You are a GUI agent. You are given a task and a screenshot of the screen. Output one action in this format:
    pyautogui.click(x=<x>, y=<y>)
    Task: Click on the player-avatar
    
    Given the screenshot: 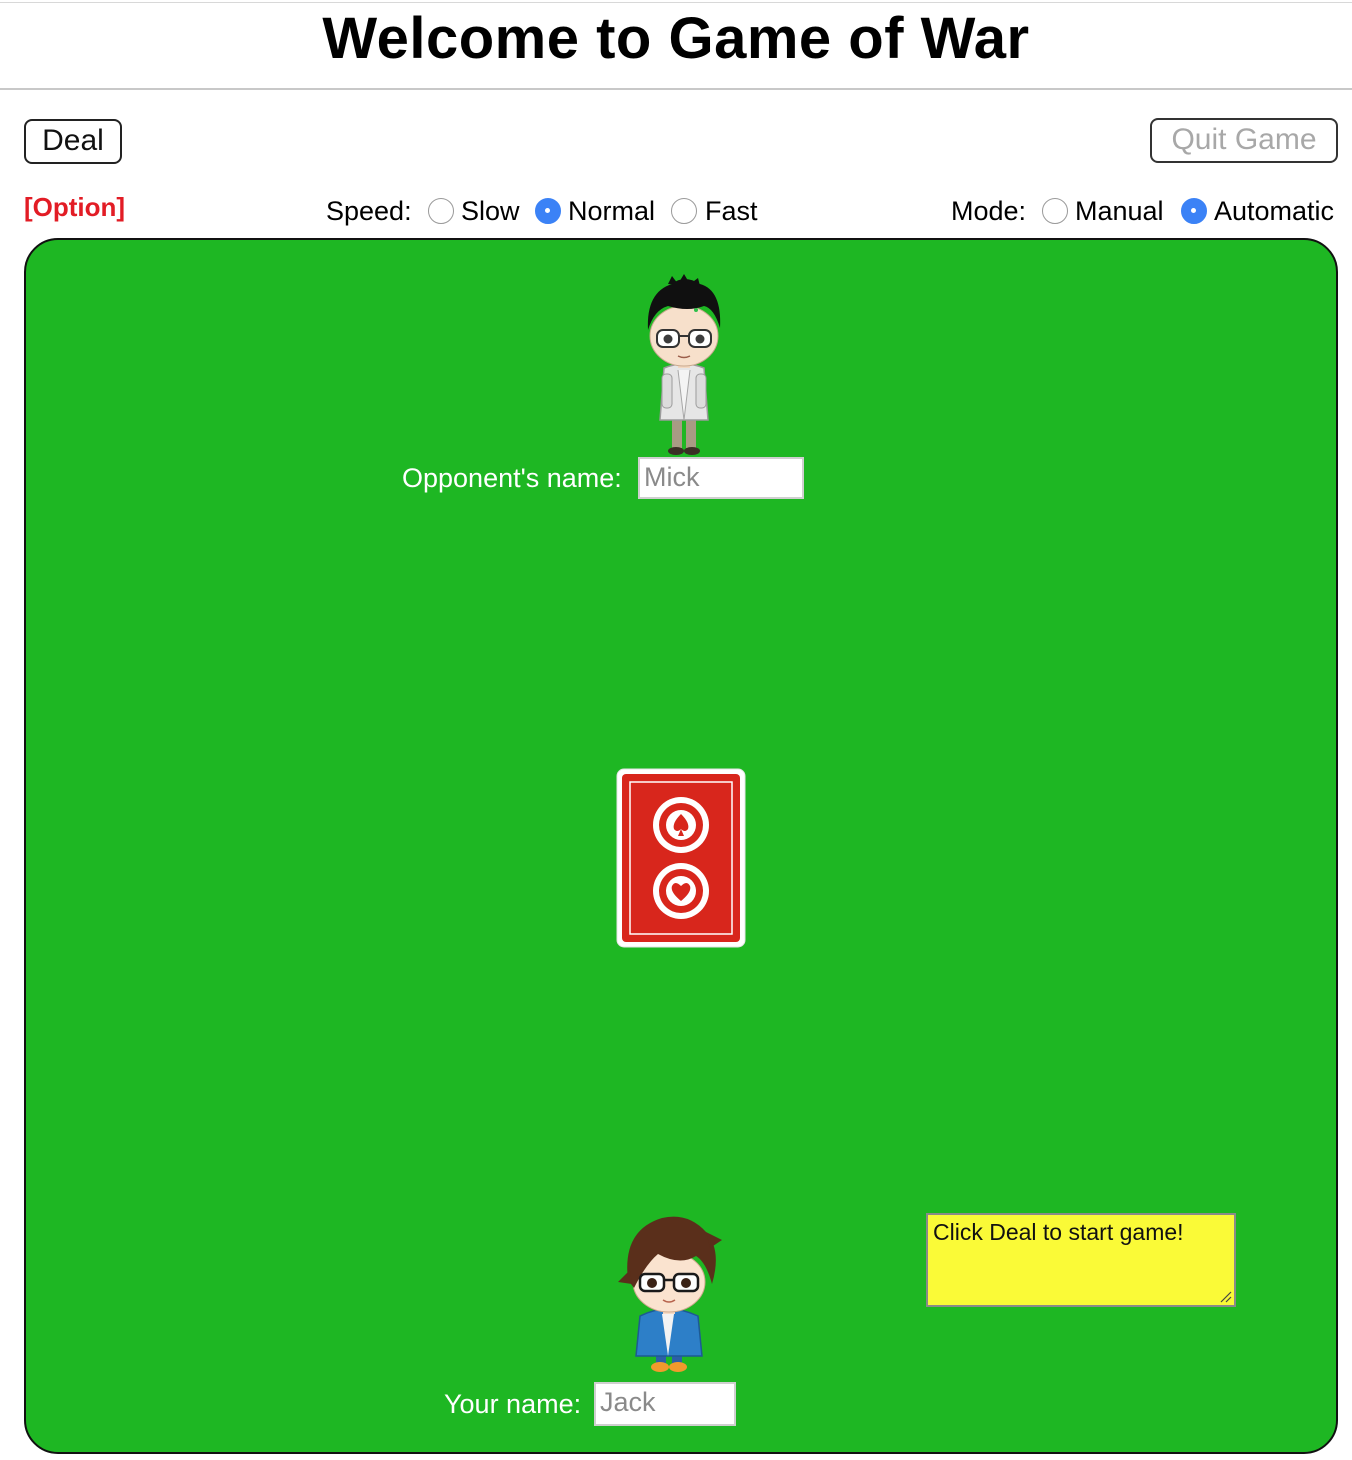 What is the action you would take?
    pyautogui.click(x=670, y=1294)
    